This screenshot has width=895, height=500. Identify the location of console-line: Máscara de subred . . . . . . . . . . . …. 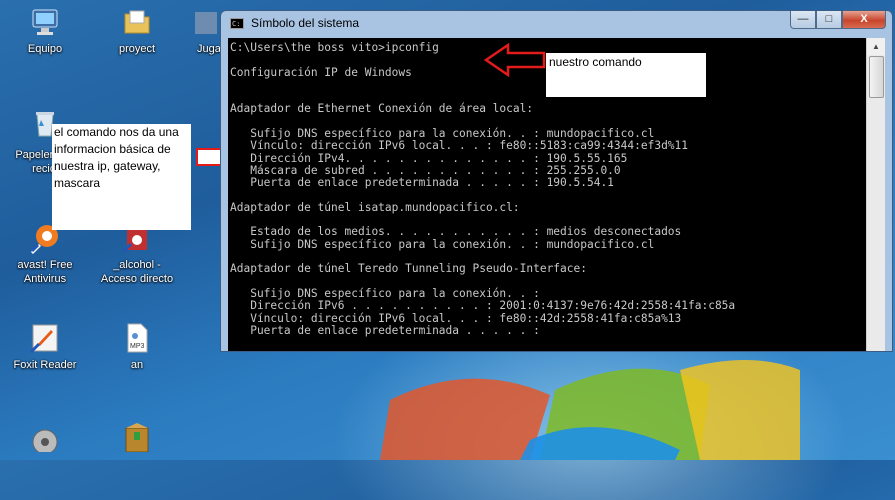
(425, 170).